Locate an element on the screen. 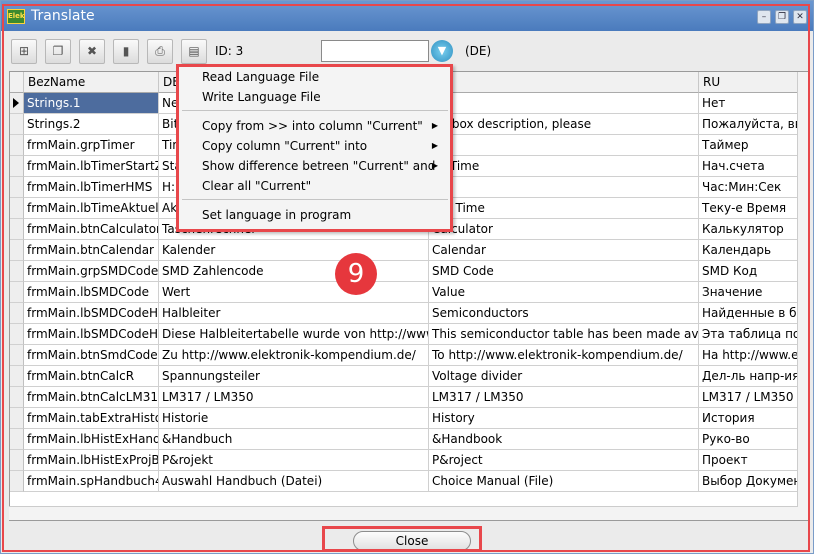 This screenshot has width=814, height=554. close-button: Close is located at coordinates (412, 541).